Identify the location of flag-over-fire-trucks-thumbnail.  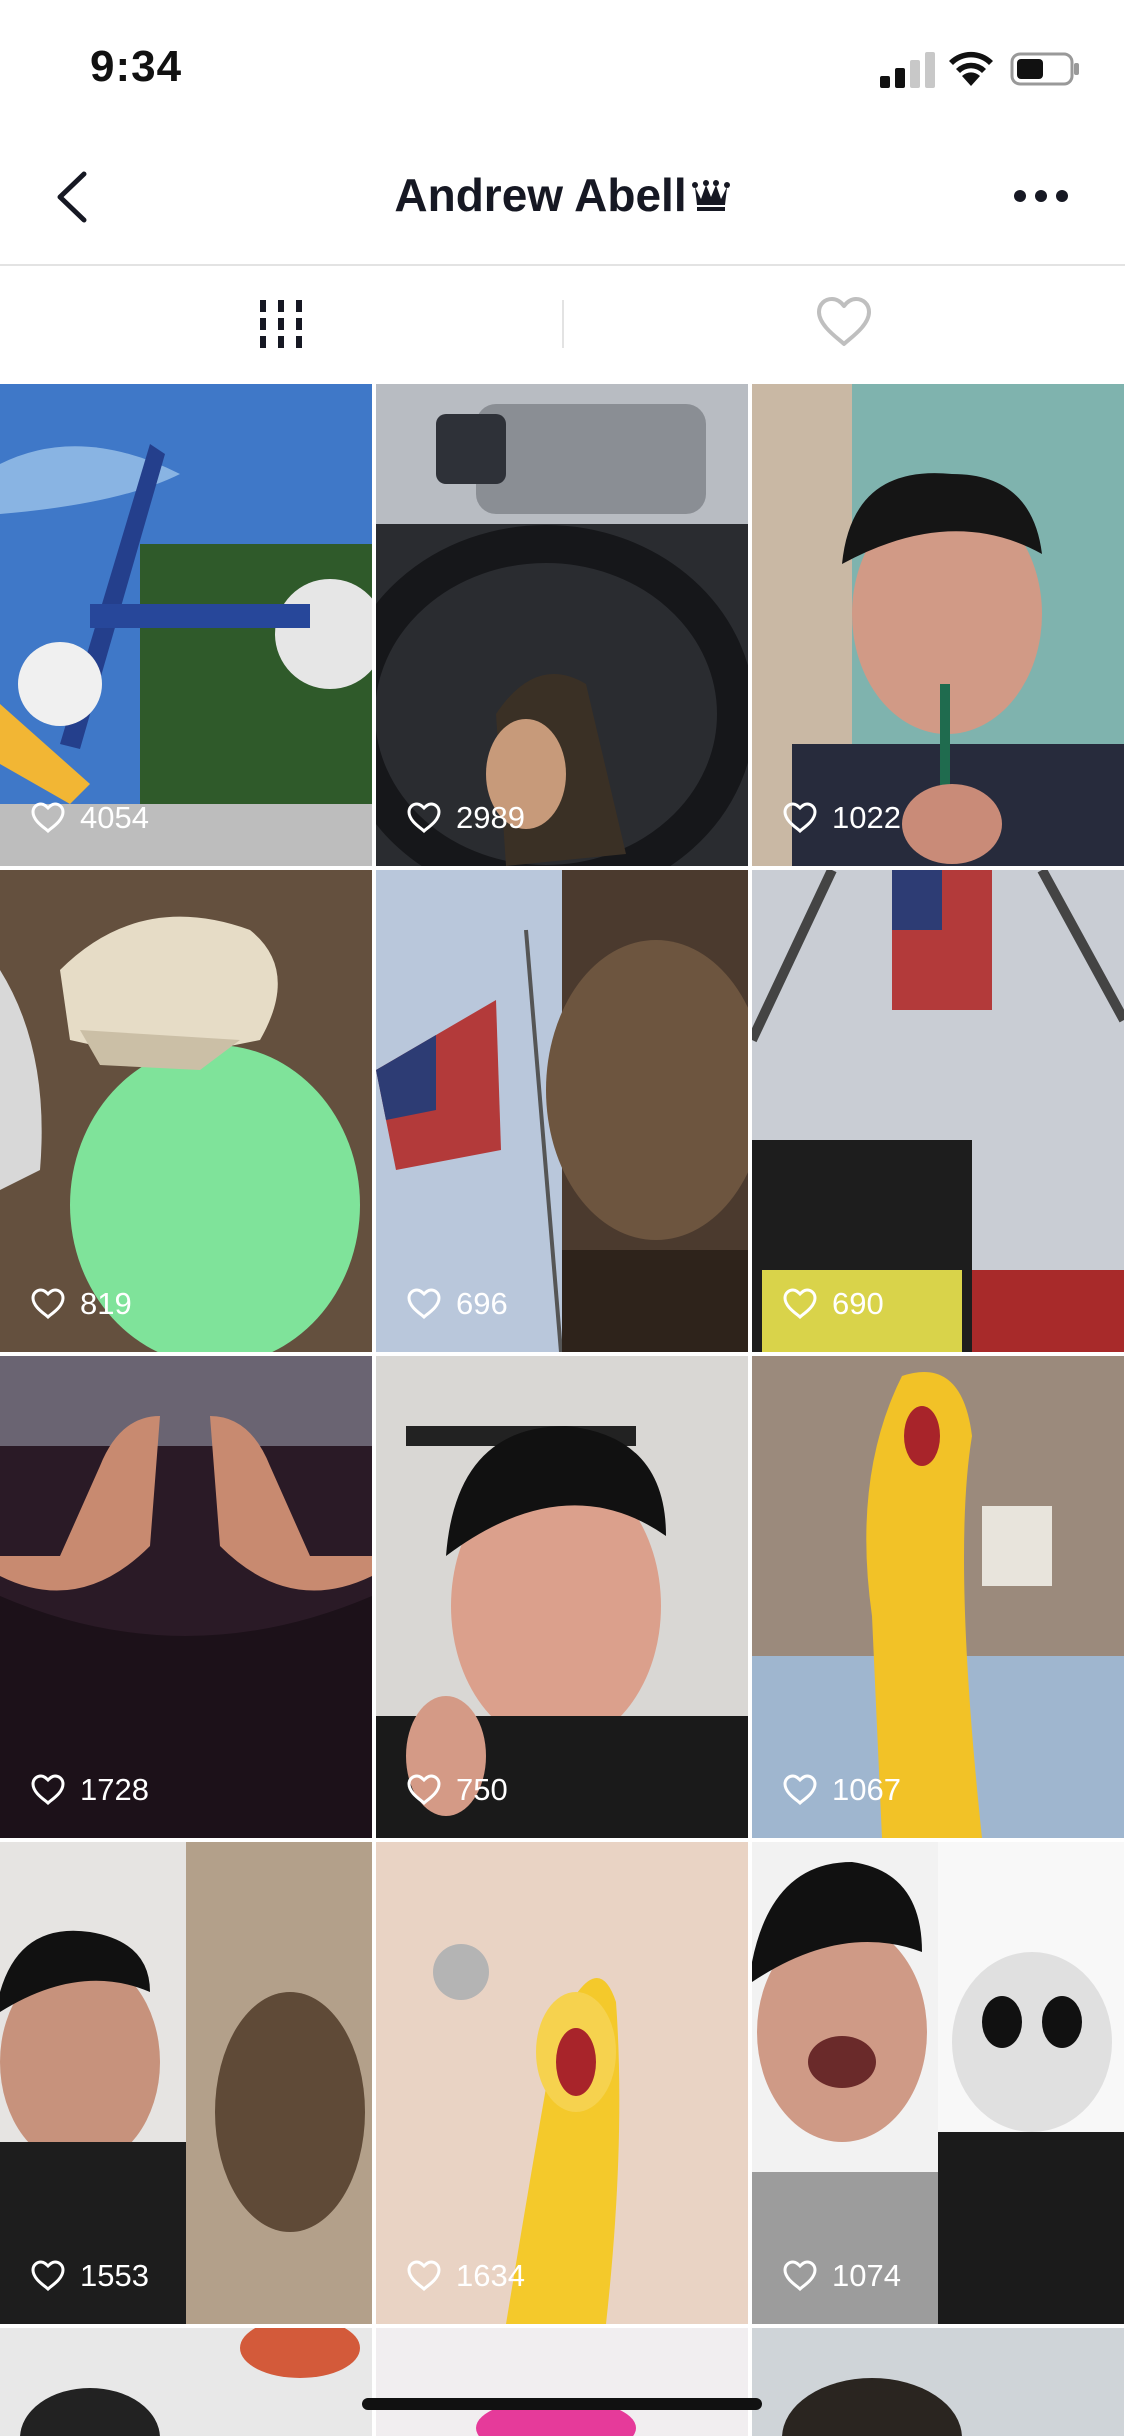
(938, 1111).